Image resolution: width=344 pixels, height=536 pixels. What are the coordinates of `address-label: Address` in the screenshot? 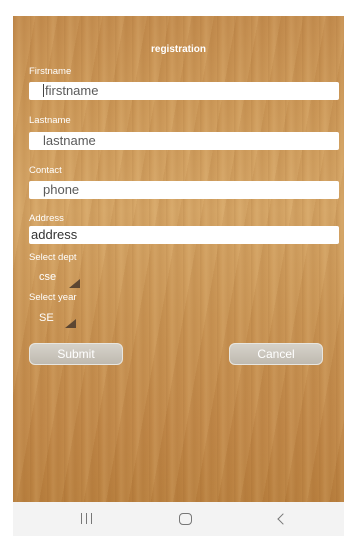 It's located at (46, 218).